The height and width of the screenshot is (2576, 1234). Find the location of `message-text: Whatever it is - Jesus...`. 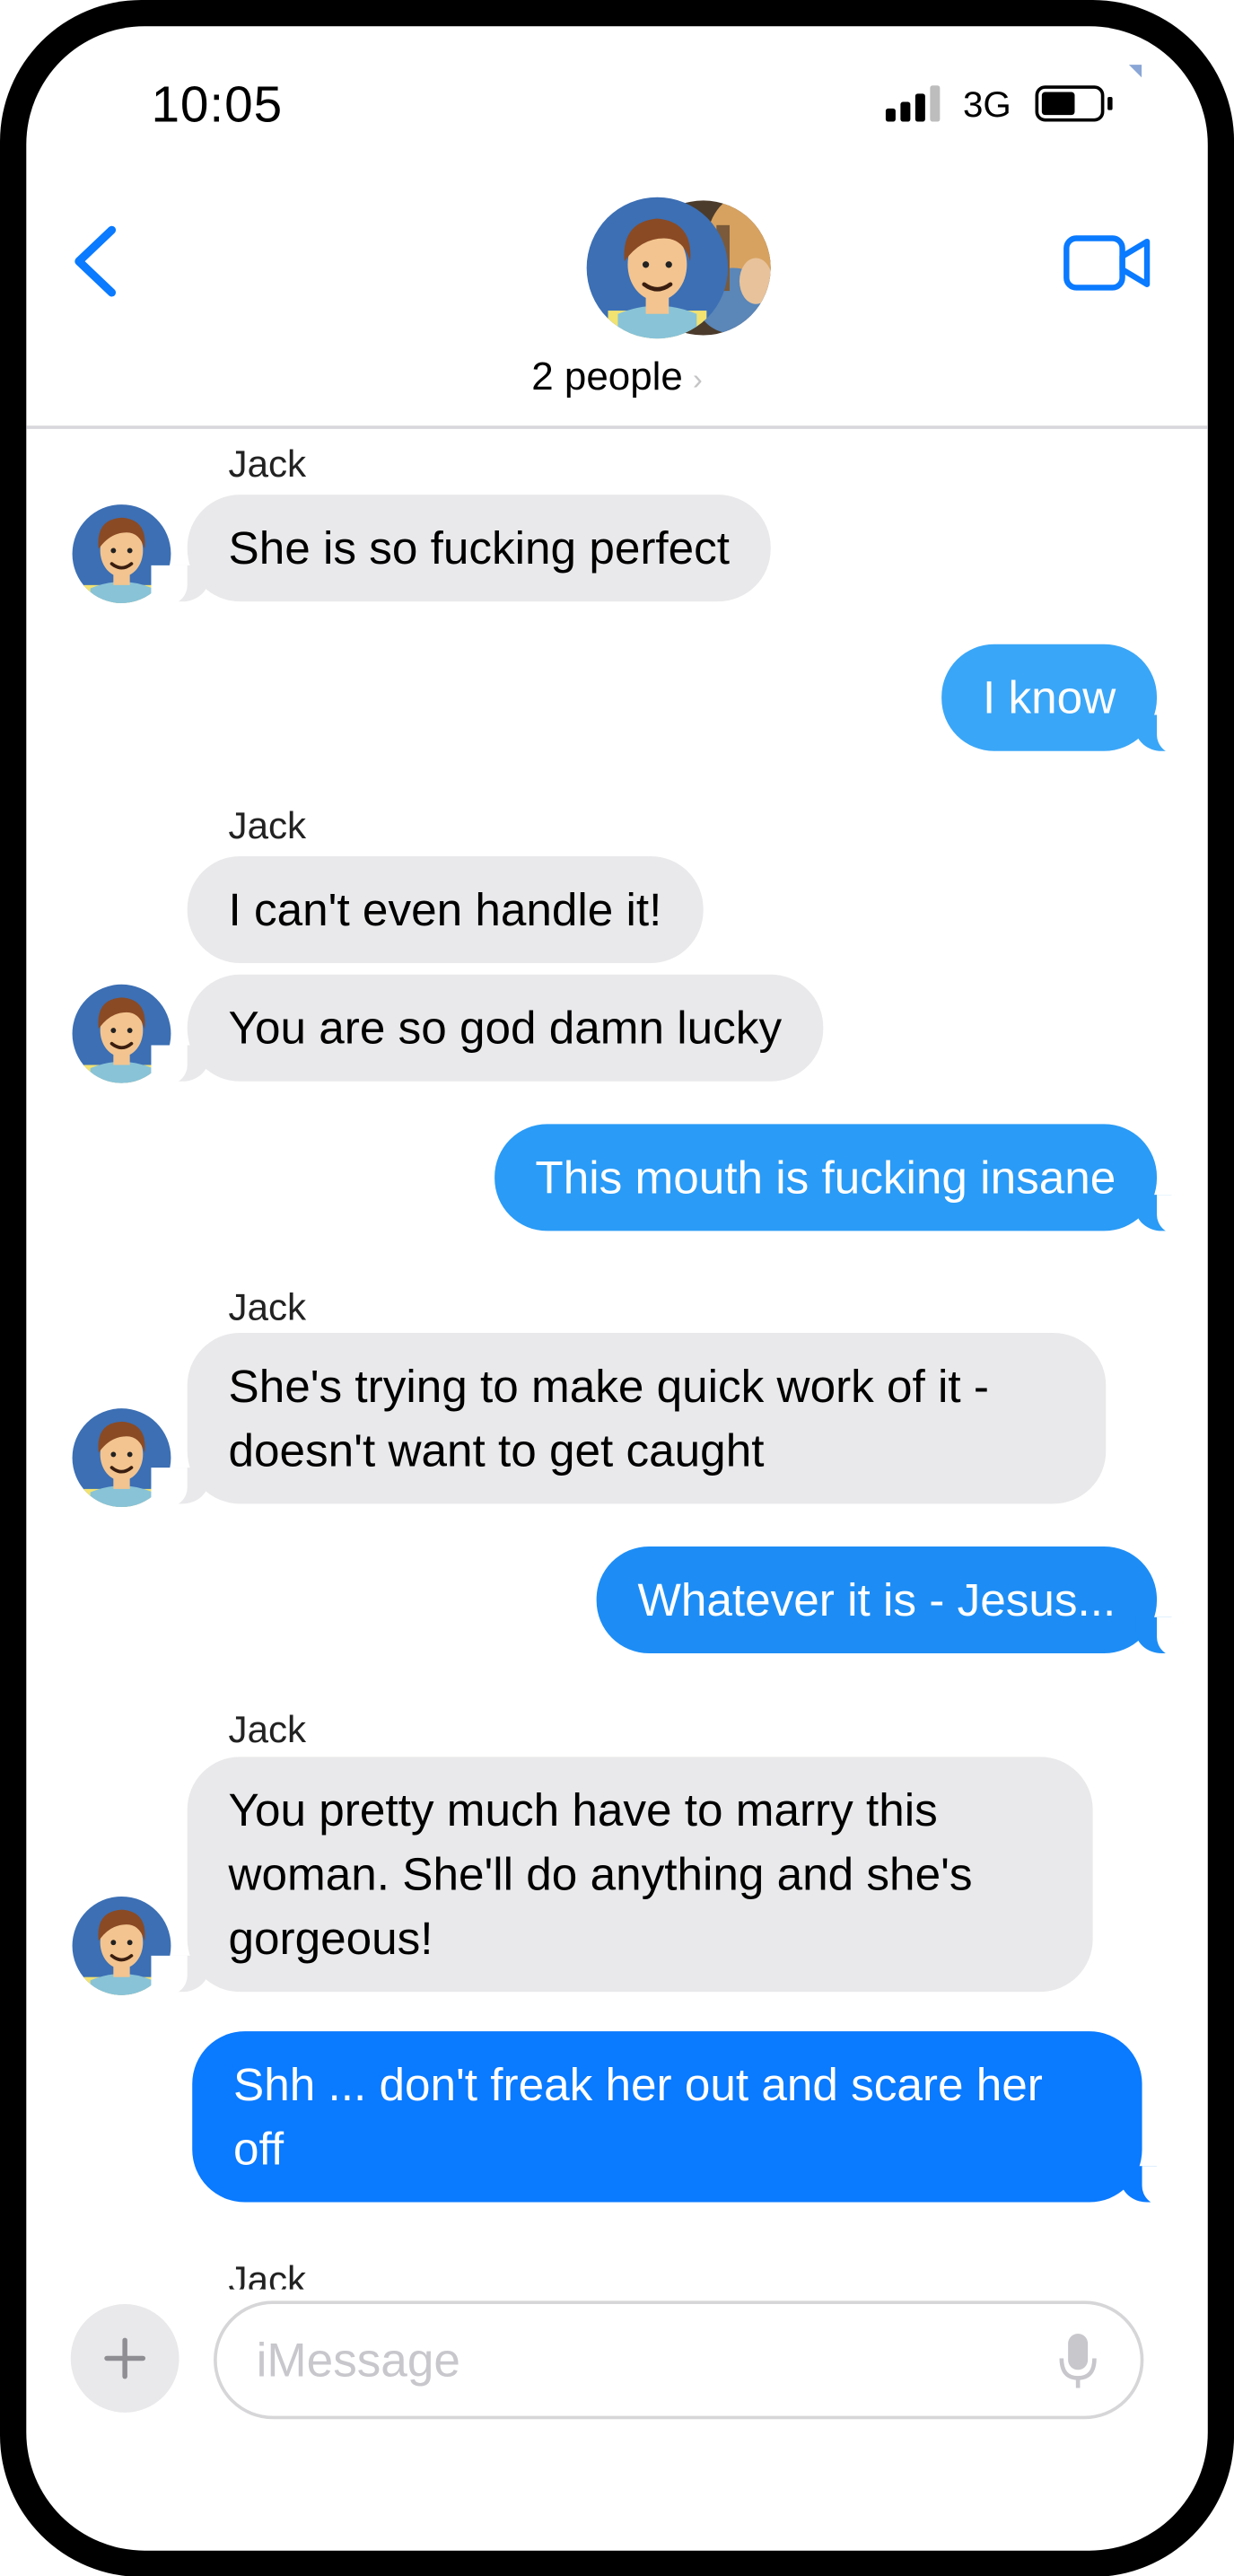

message-text: Whatever it is - Jesus... is located at coordinates (877, 1599).